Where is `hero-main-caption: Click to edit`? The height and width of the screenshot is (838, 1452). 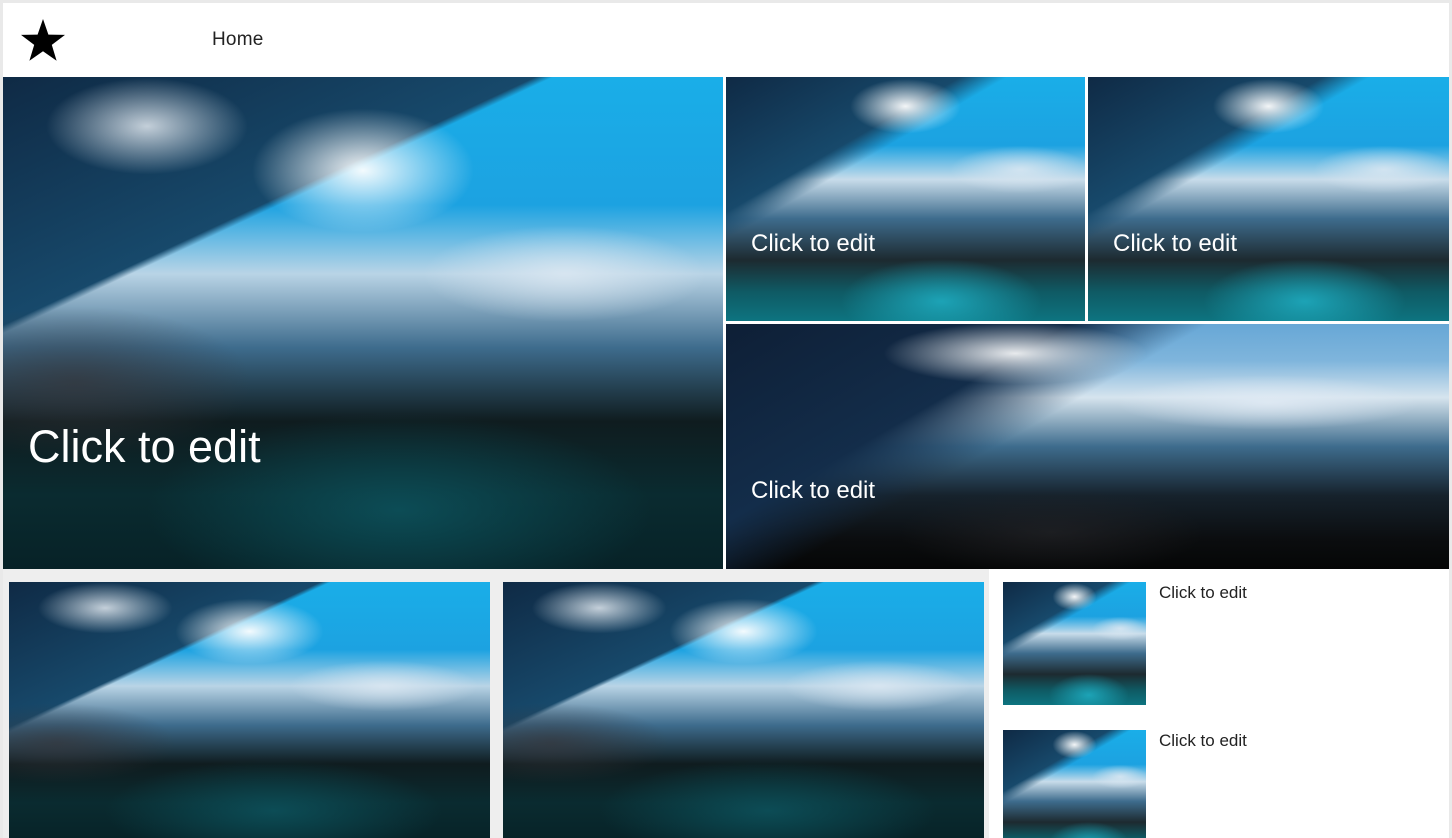
hero-main-caption: Click to edit is located at coordinates (144, 447).